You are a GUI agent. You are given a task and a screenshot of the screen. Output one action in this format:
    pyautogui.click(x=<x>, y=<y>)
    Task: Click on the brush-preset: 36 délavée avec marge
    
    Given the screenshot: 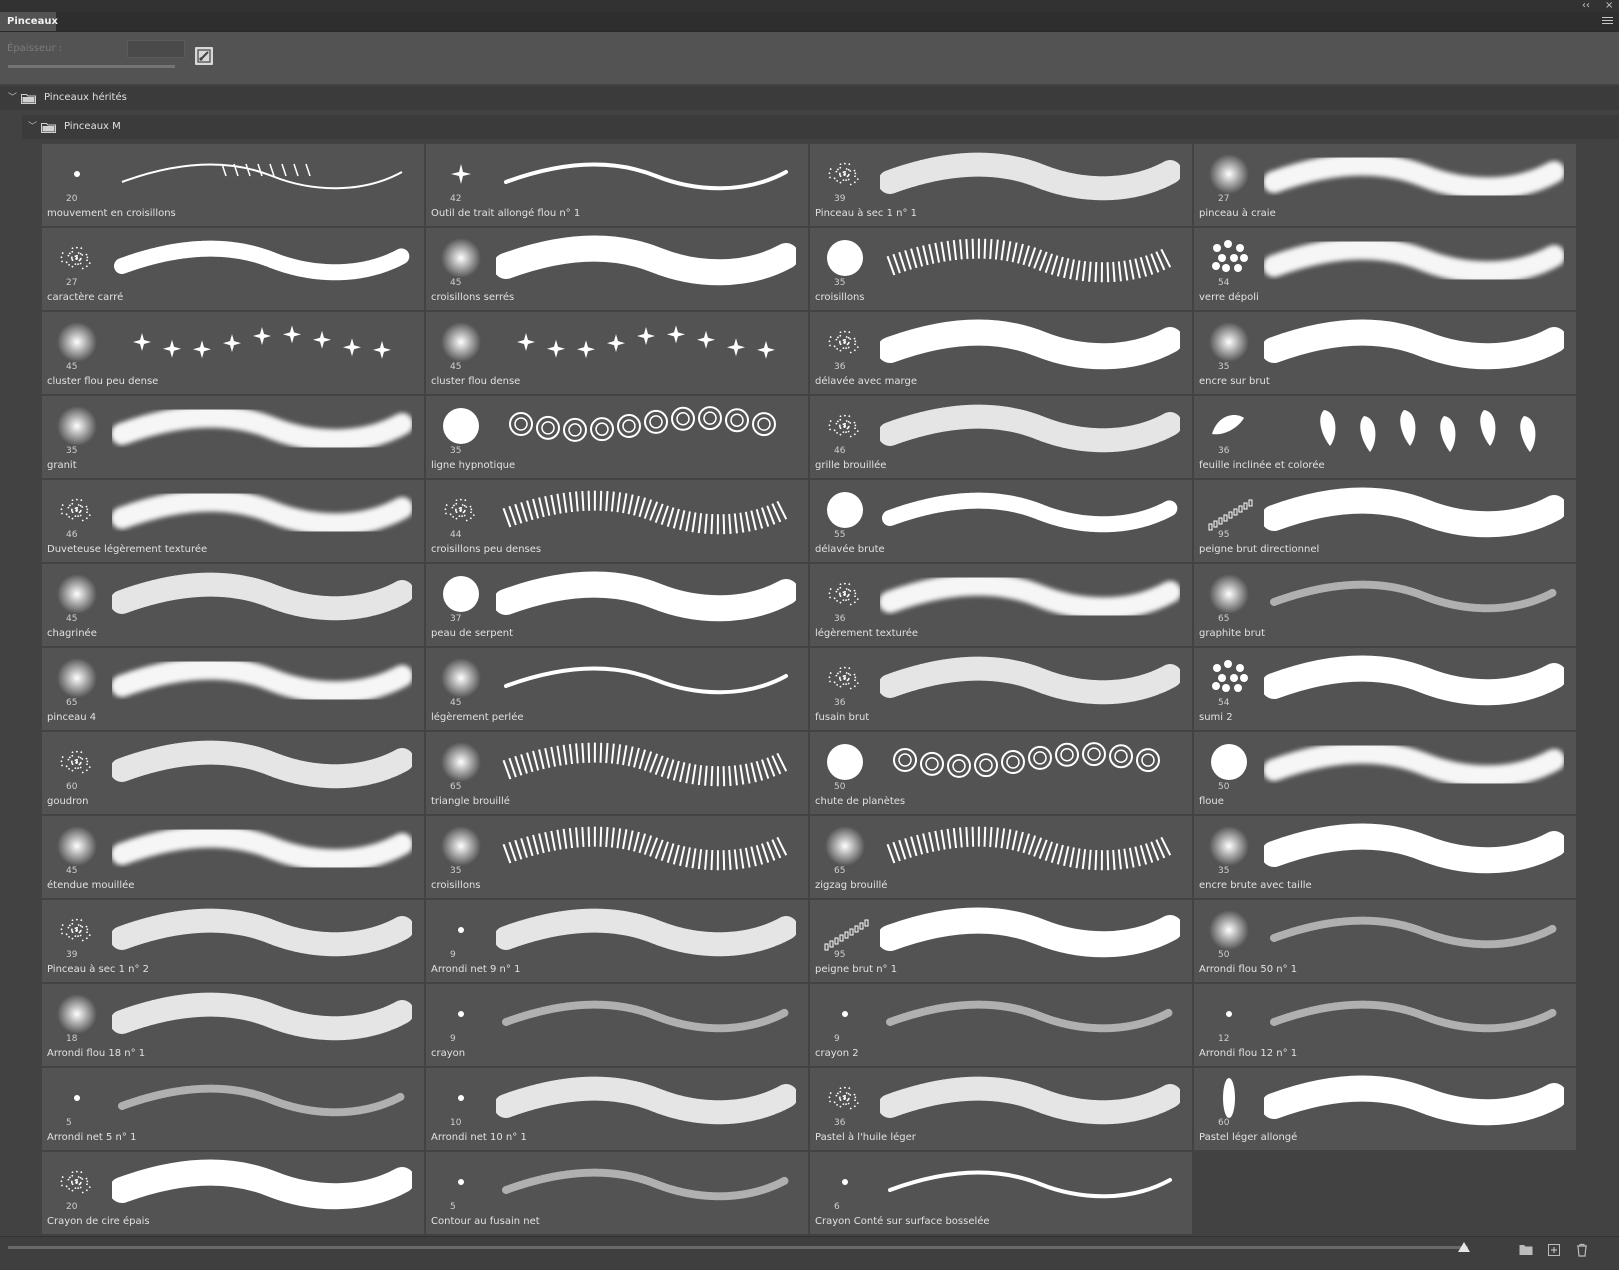 What is the action you would take?
    pyautogui.click(x=1001, y=353)
    